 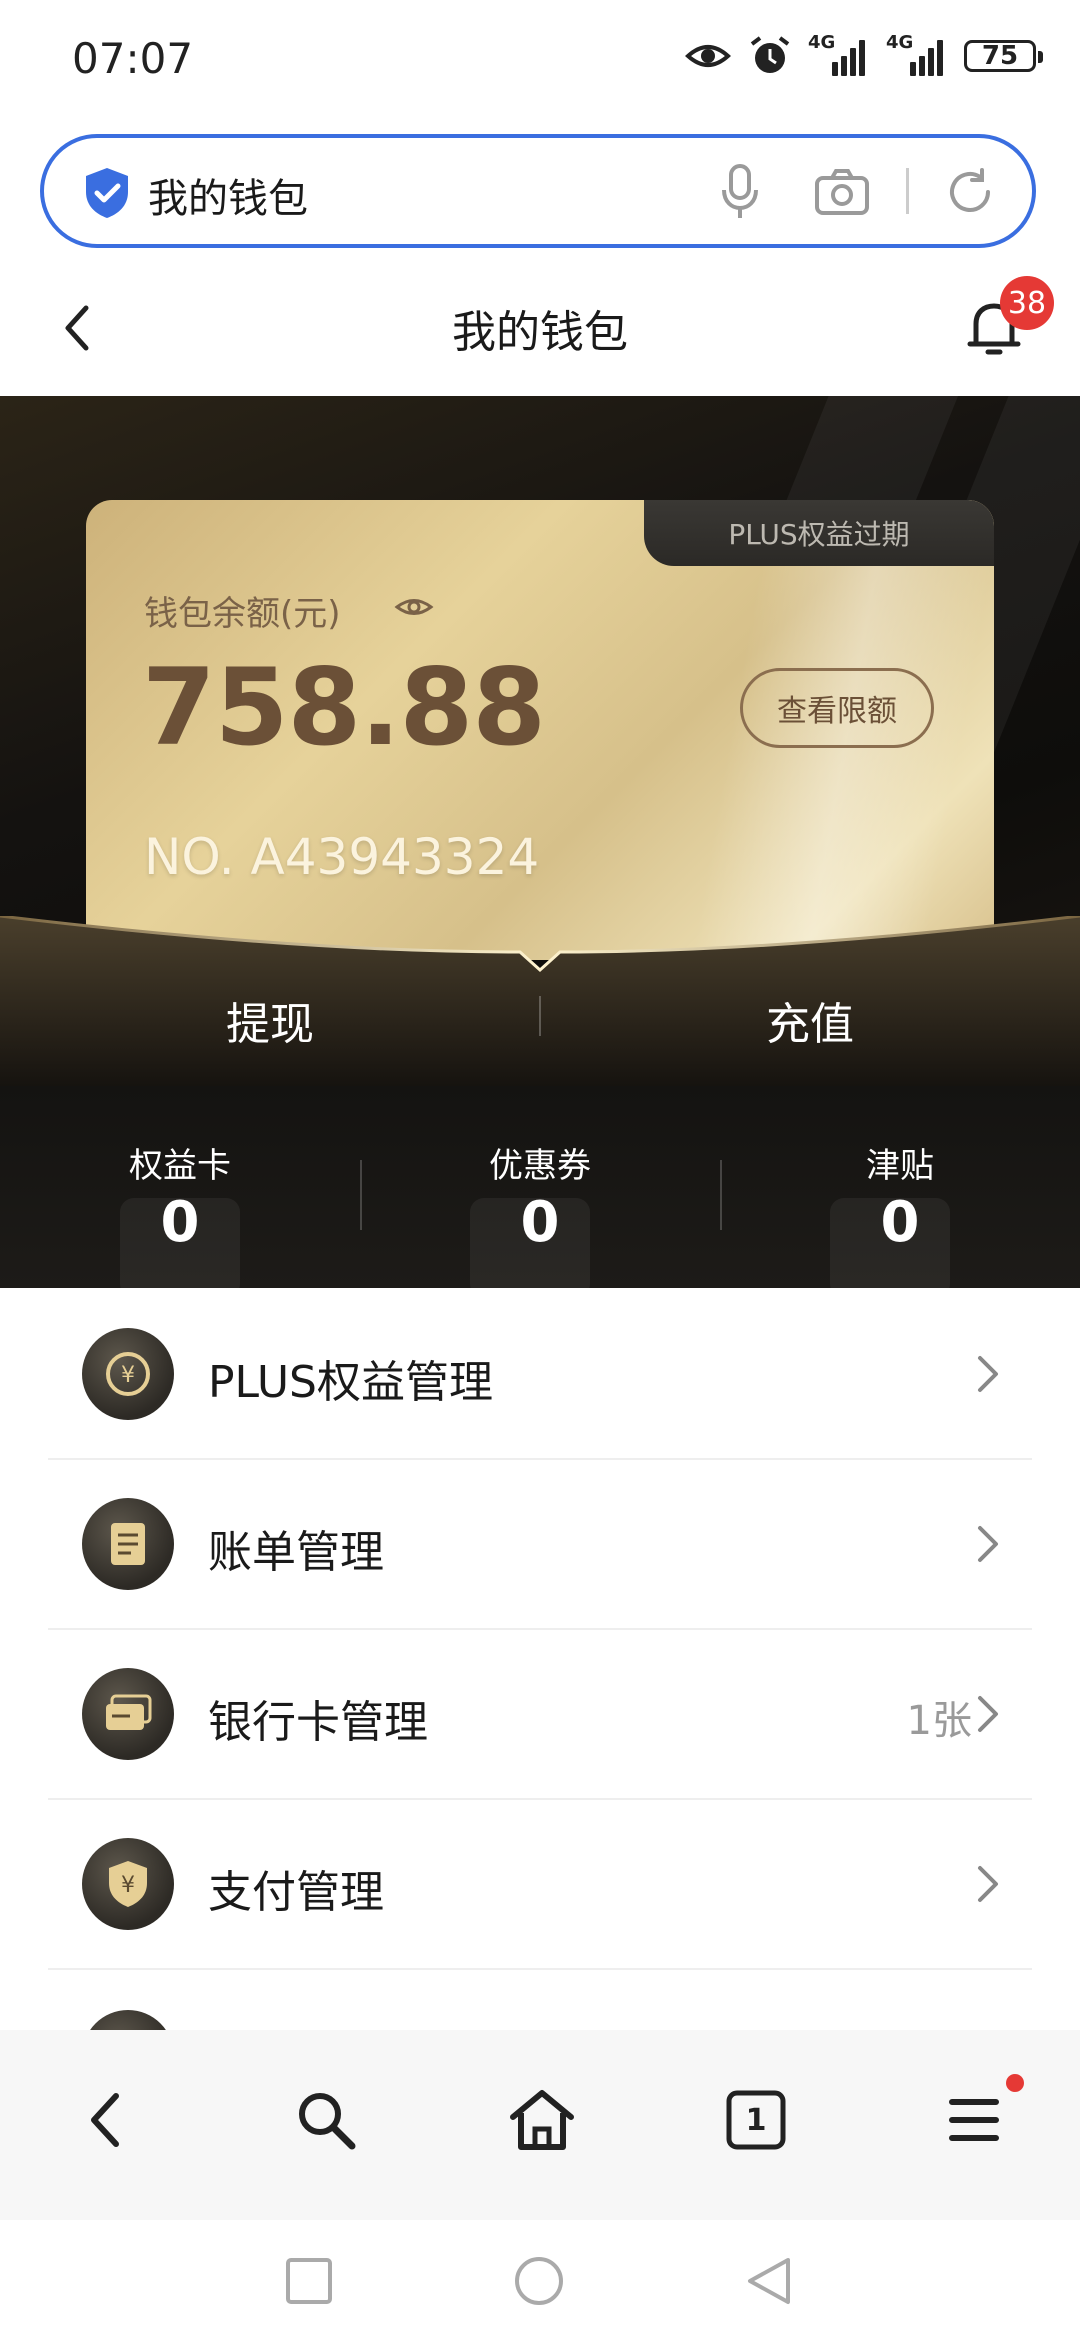 What do you see at coordinates (540, 1016) in the screenshot?
I see `action-divider` at bounding box center [540, 1016].